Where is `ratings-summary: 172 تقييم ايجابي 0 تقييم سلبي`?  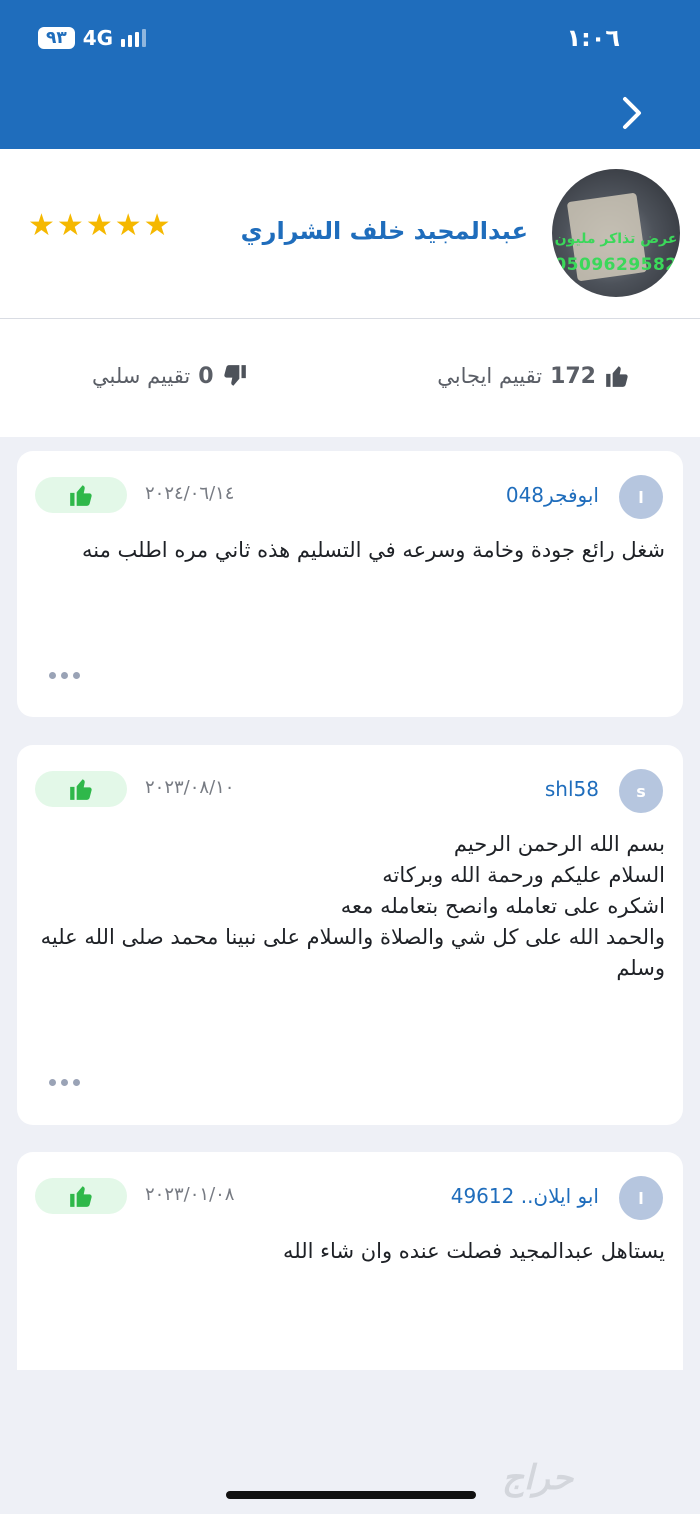 ratings-summary: 172 تقييم ايجابي 0 تقييم سلبي is located at coordinates (350, 378).